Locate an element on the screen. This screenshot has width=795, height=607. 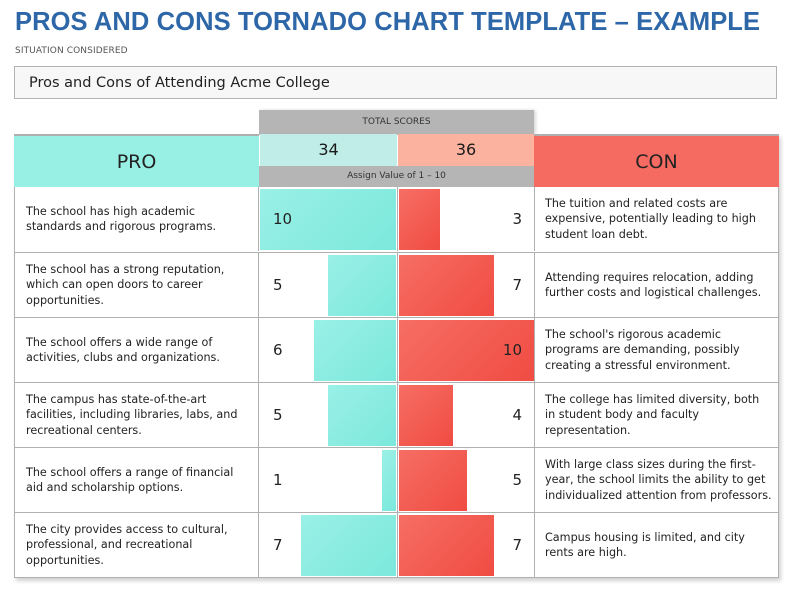
situation-label: SITUATION CONSIDERED is located at coordinates (71, 51).